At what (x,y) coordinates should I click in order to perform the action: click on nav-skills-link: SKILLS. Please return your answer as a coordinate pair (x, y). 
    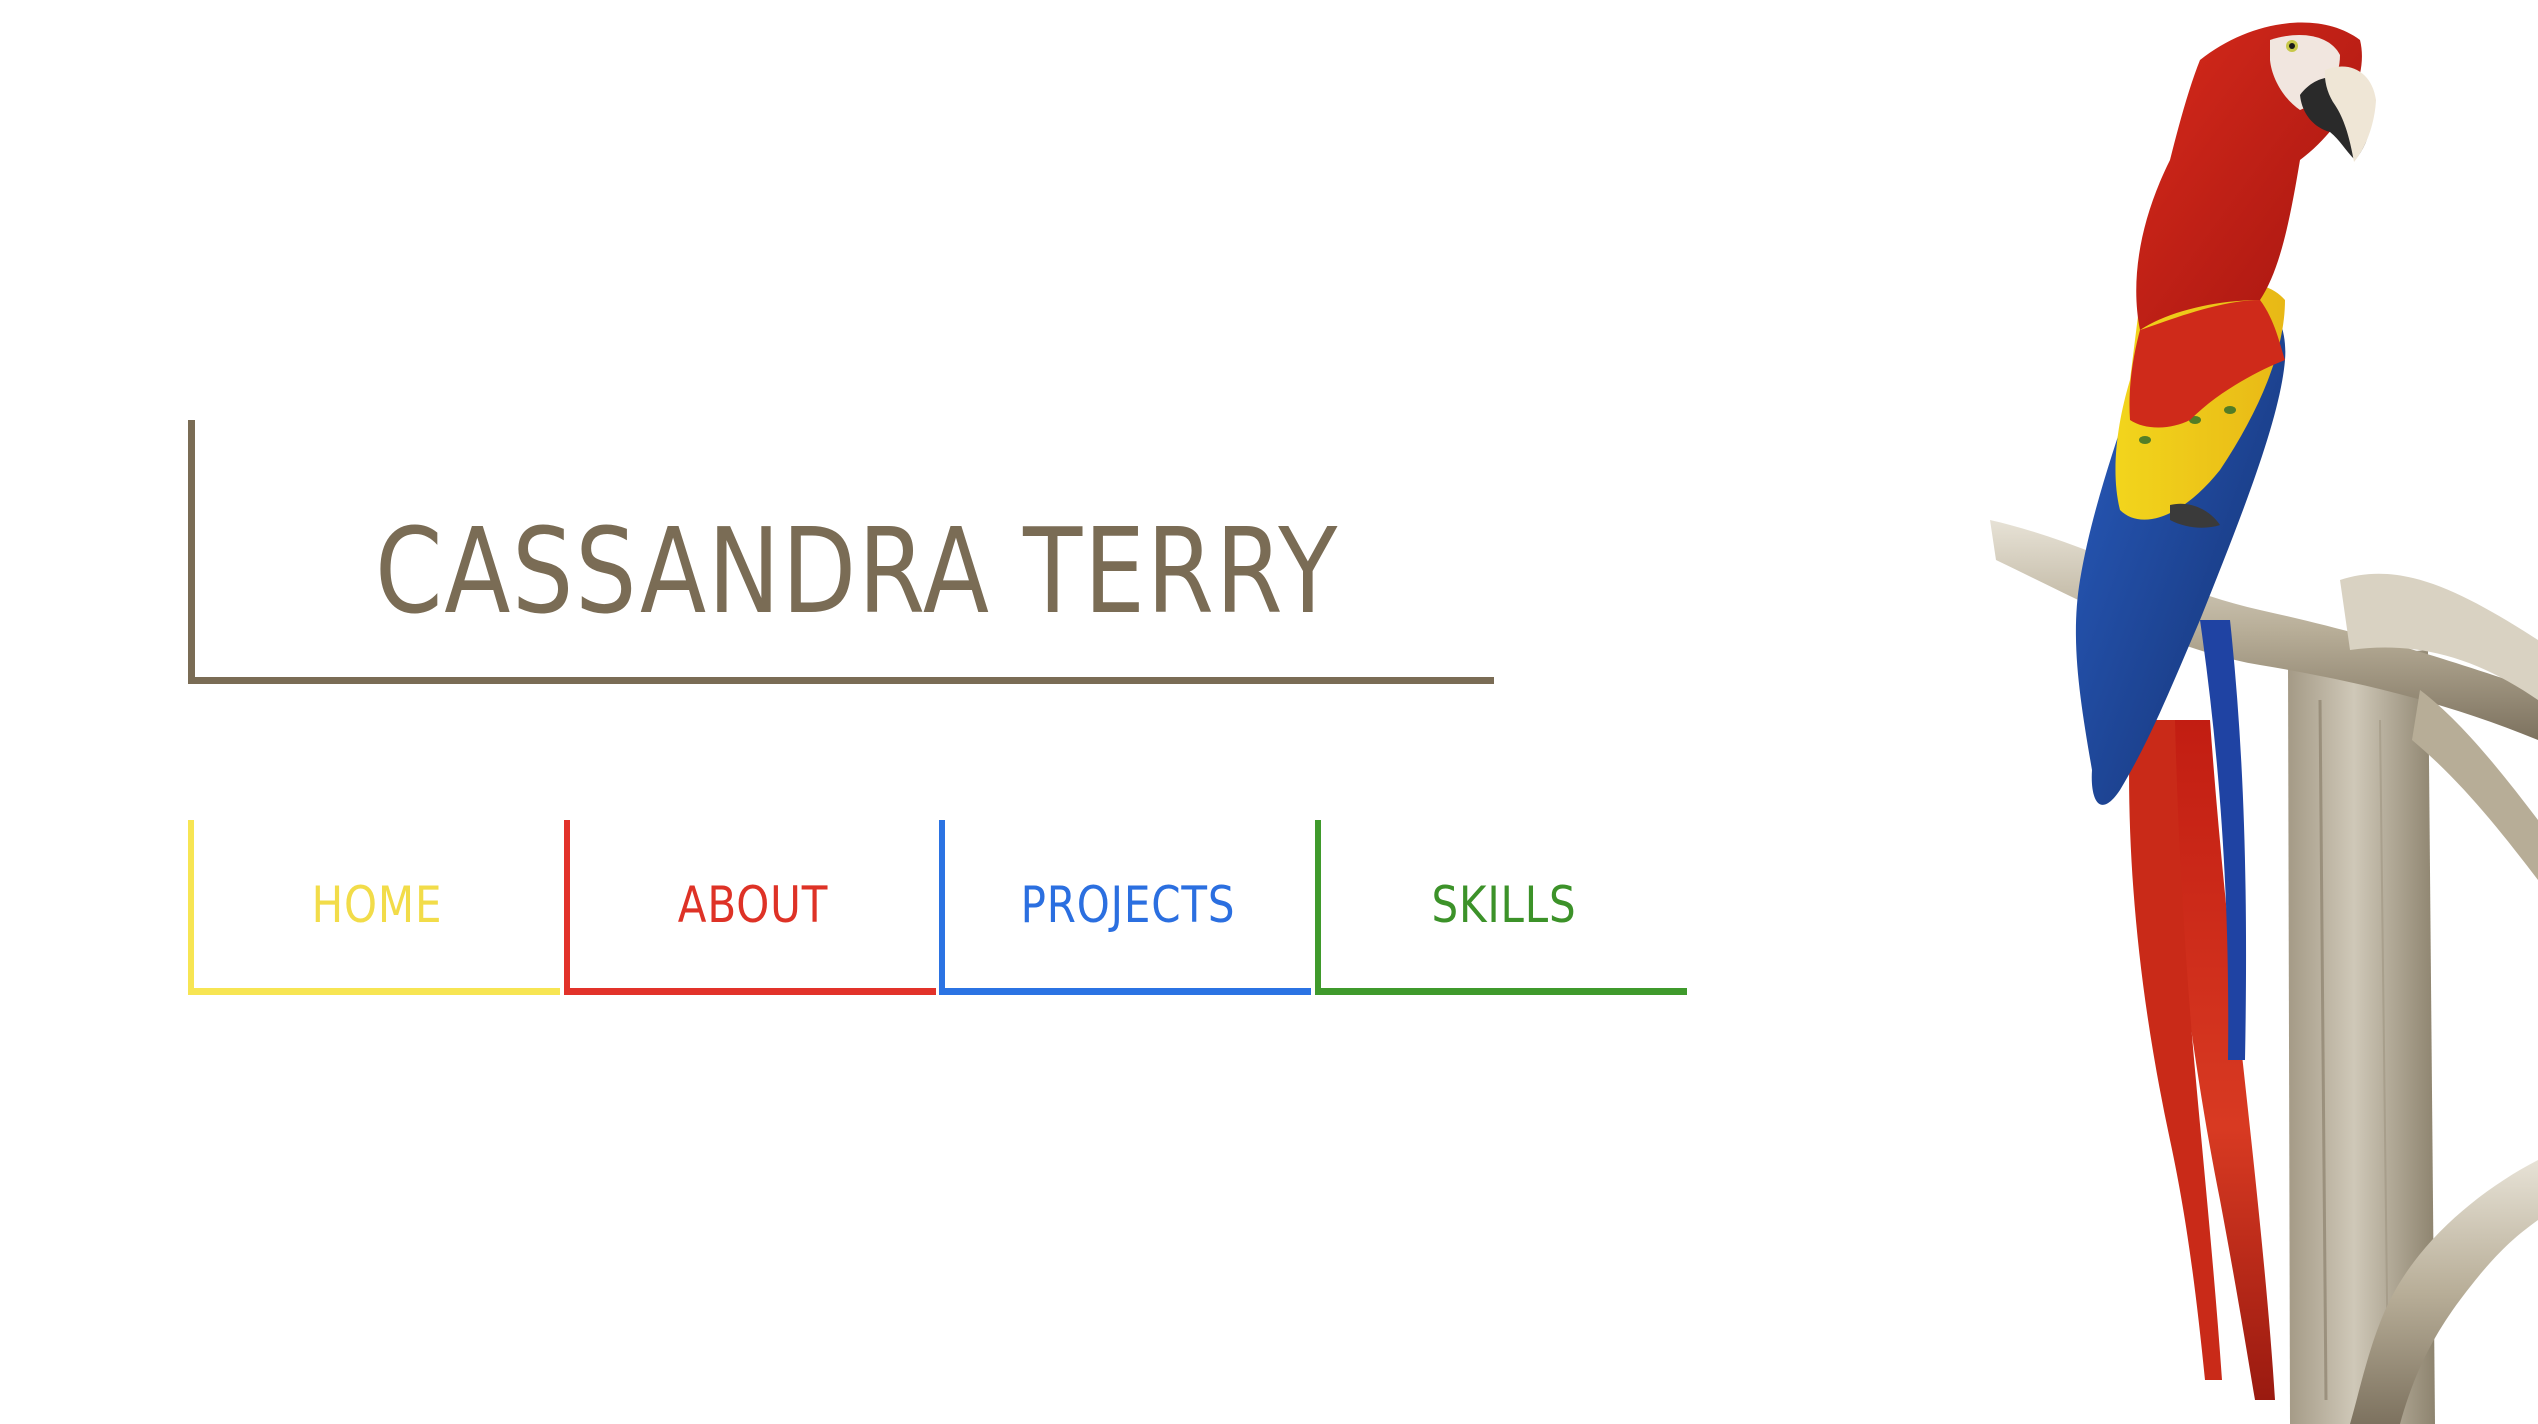
    Looking at the image, I should click on (1501, 907).